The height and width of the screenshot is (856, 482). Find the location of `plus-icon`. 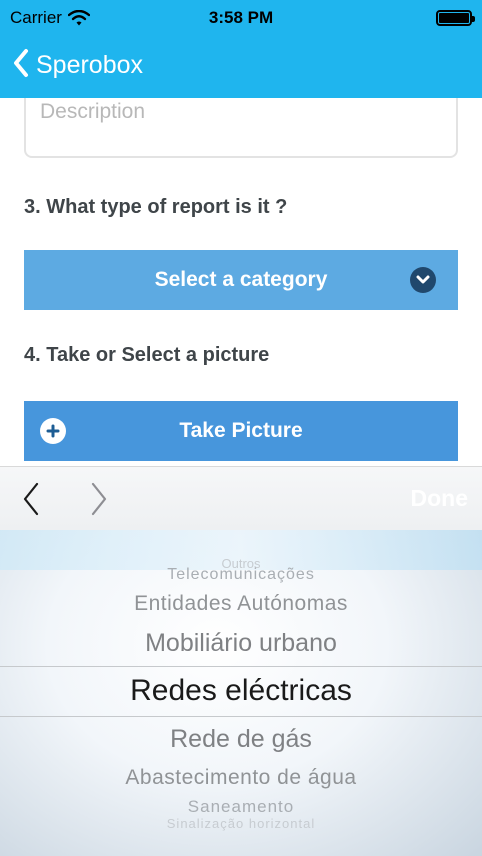

plus-icon is located at coordinates (53, 431).